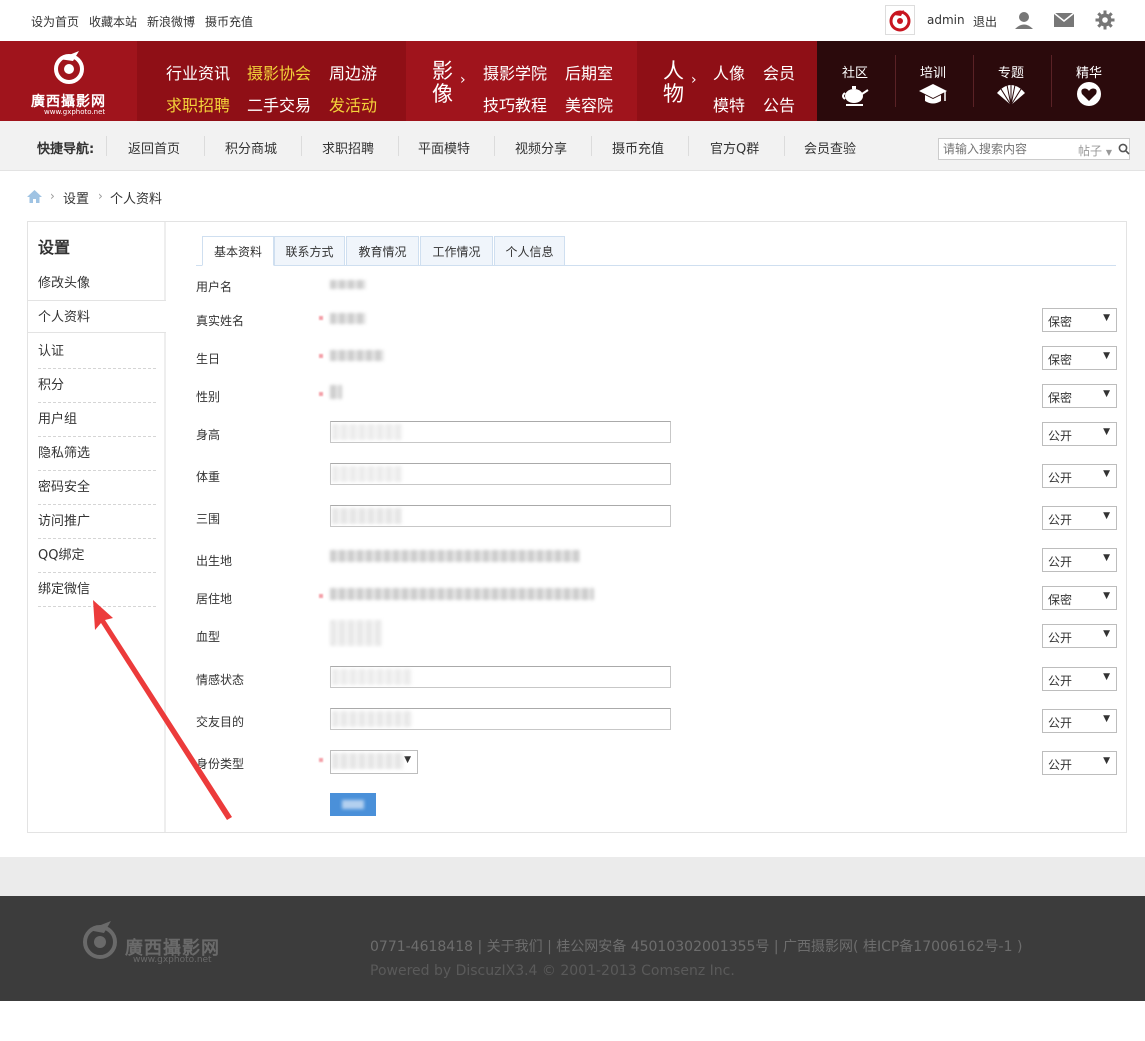 Image resolution: width=1145 pixels, height=1041 pixels. What do you see at coordinates (198, 104) in the screenshot?
I see `nav-jobs: 求职招聘` at bounding box center [198, 104].